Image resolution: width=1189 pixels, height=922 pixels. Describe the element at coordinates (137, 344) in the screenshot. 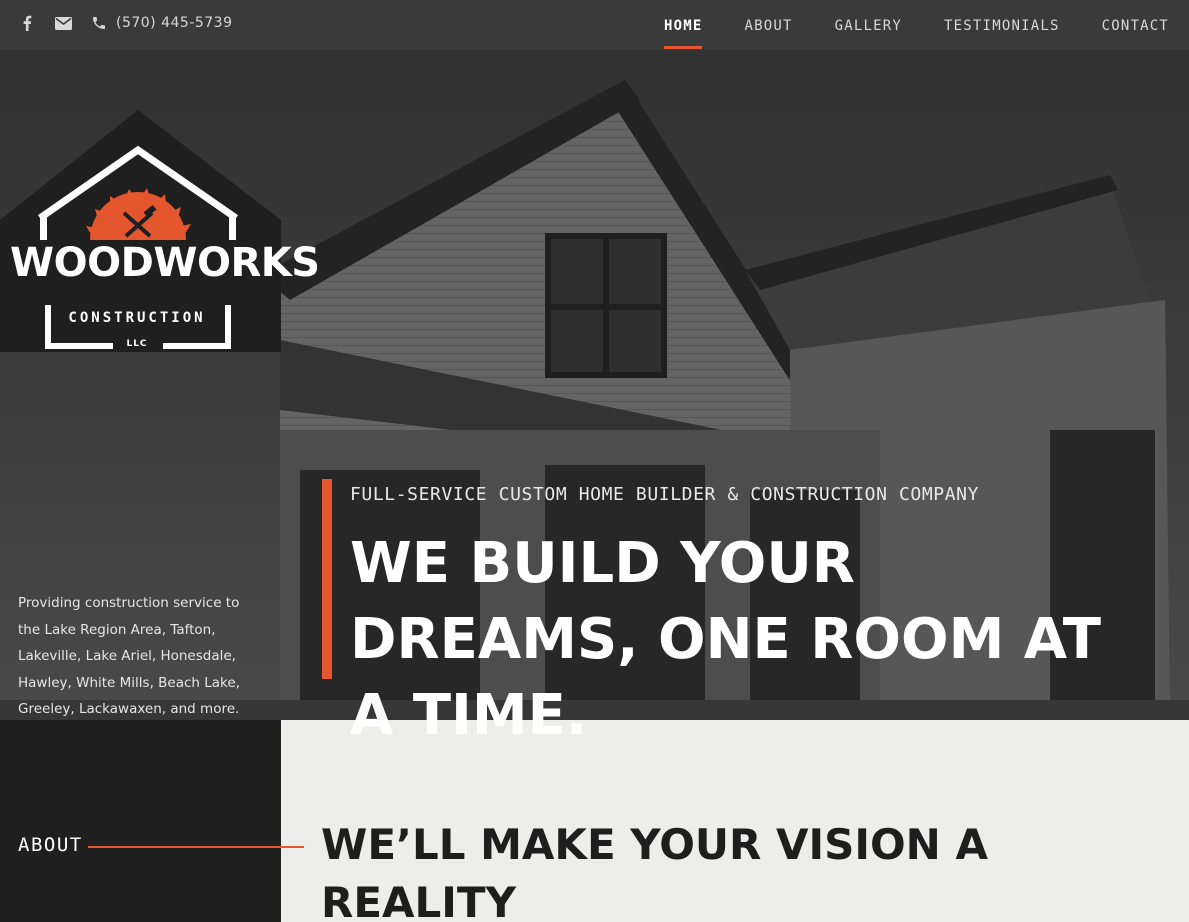

I see `logo-suffix: LLC` at that location.